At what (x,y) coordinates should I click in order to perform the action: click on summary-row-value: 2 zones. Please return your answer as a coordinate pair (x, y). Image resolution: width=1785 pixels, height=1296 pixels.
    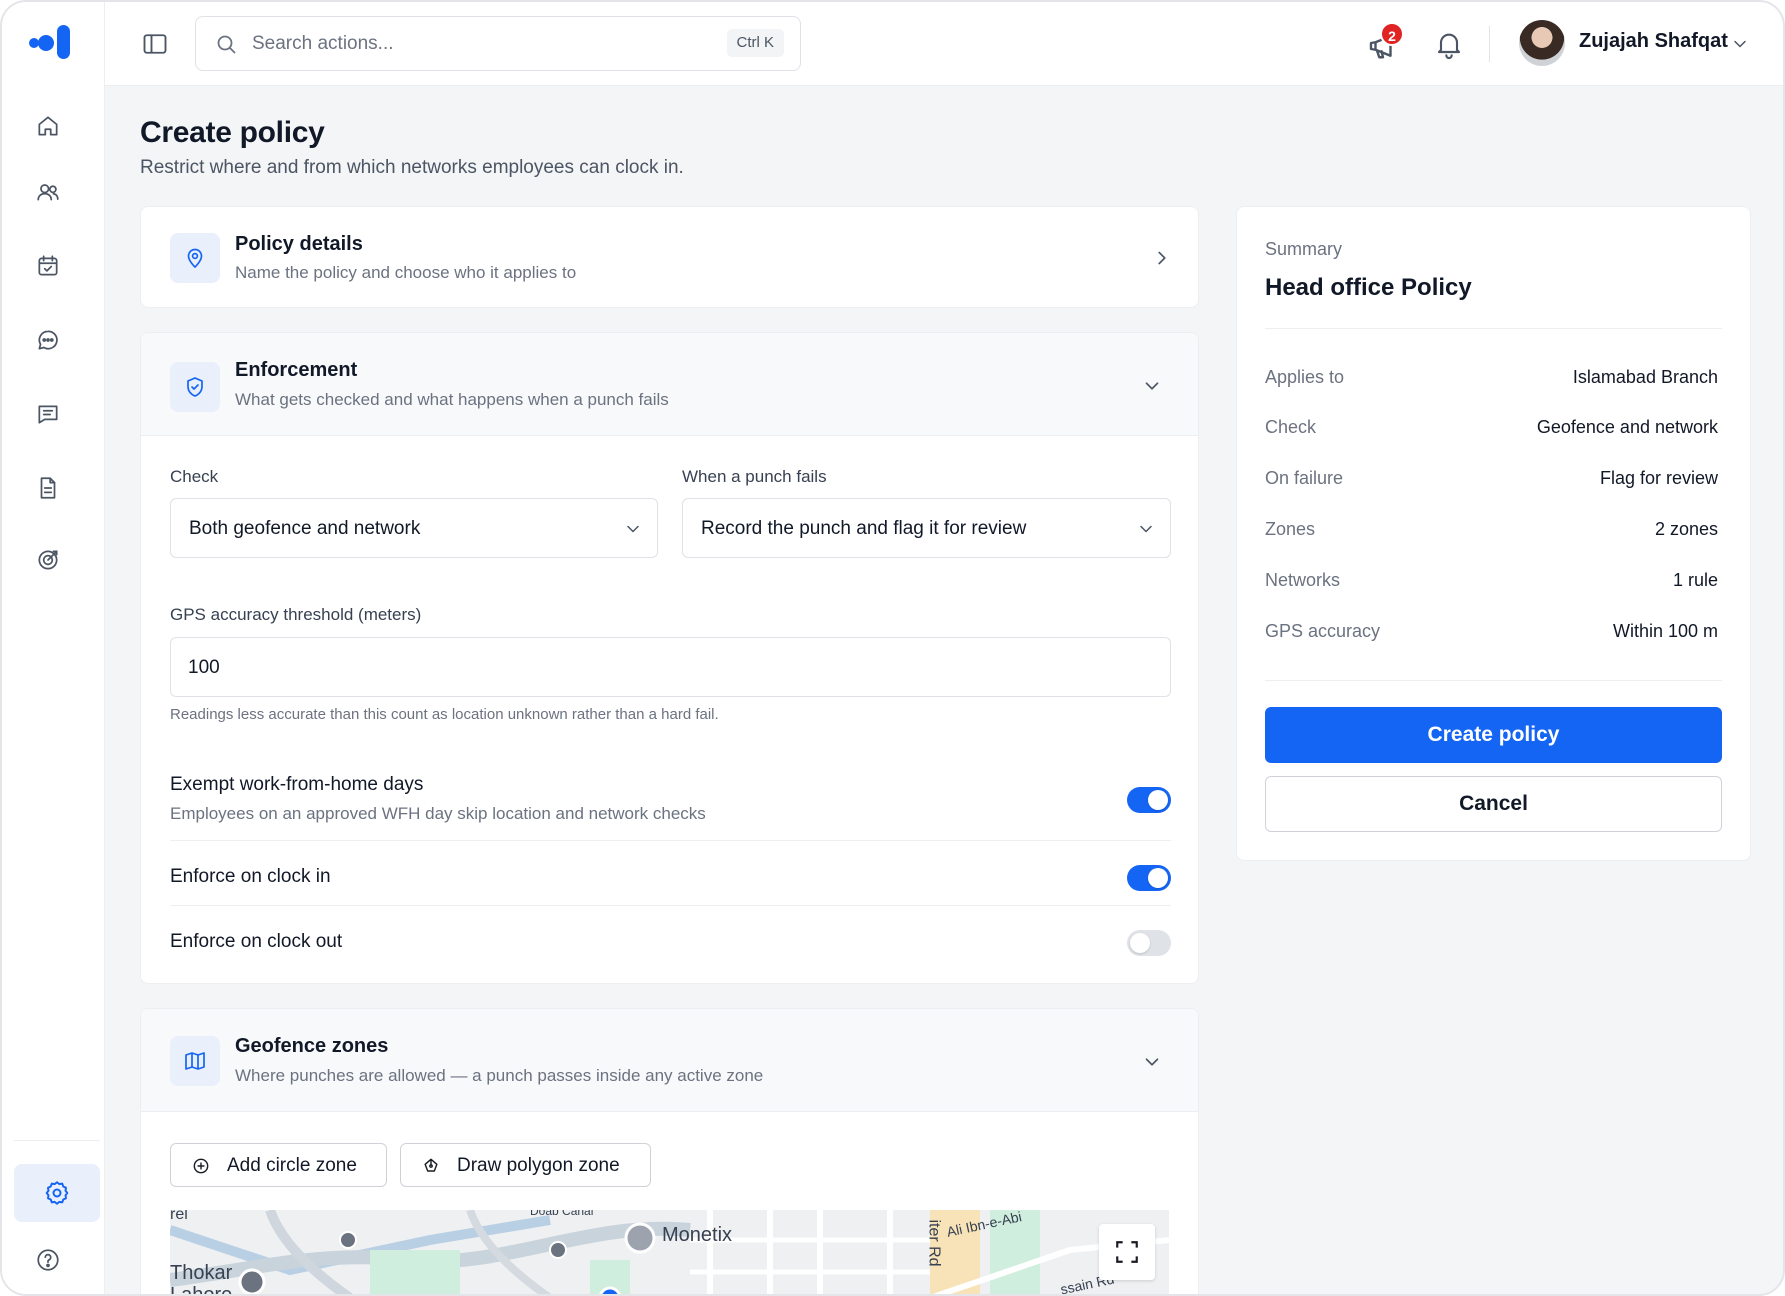
    Looking at the image, I should click on (1686, 529).